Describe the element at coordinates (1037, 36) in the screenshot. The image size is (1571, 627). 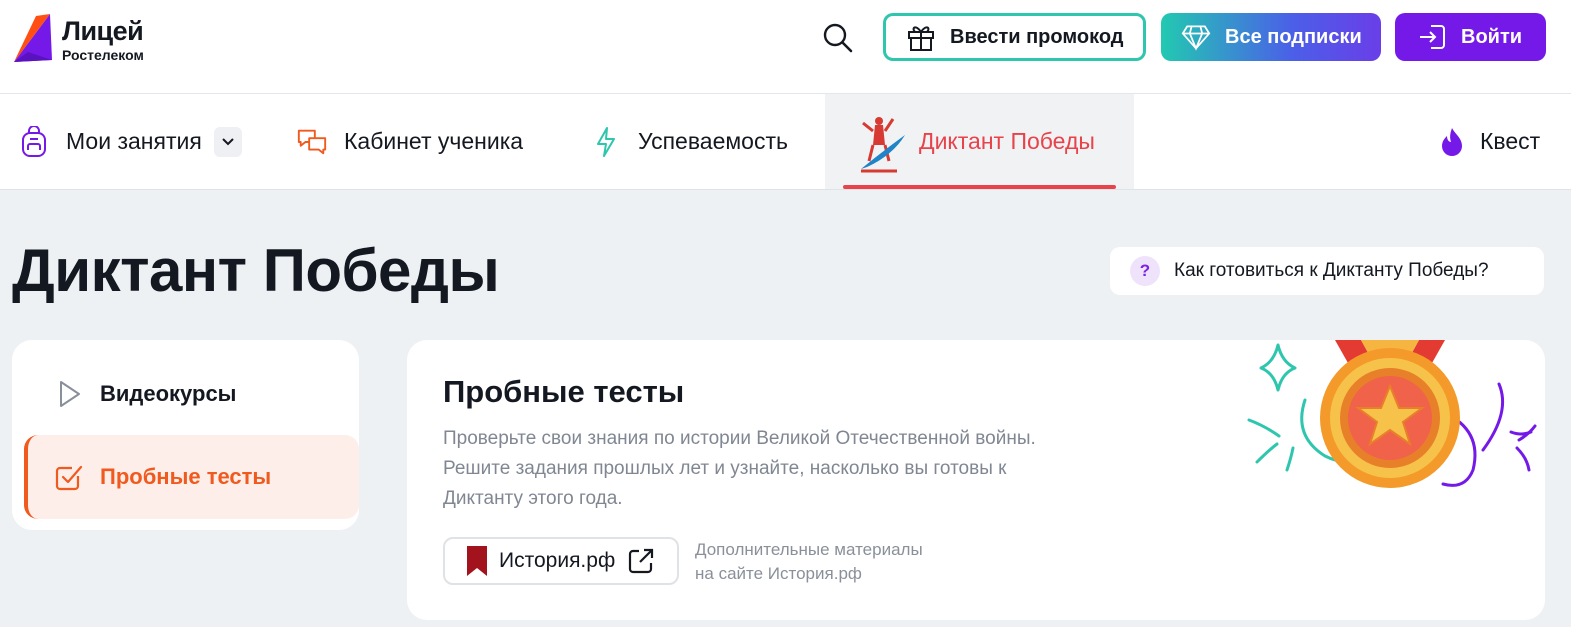
I see `promo-code-label: Ввести промокод` at that location.